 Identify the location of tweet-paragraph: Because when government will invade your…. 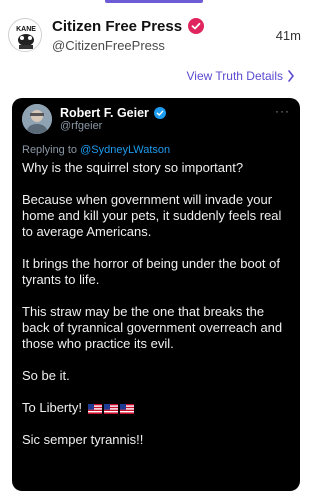
(152, 215).